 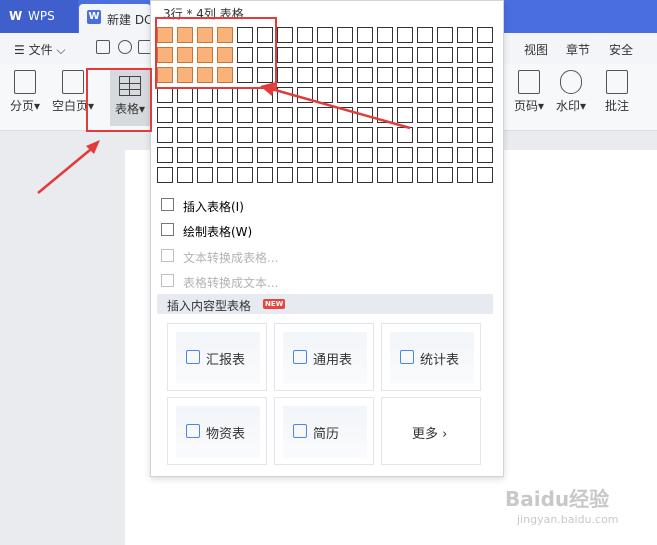 I want to click on annotation-arrows, so click(x=224, y=138).